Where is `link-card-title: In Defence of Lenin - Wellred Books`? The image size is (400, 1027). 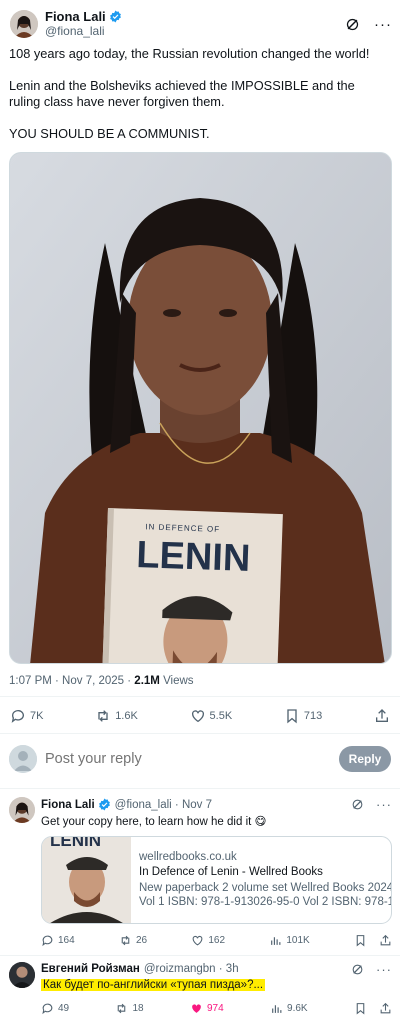 link-card-title: In Defence of Lenin - Wellred Books is located at coordinates (231, 872).